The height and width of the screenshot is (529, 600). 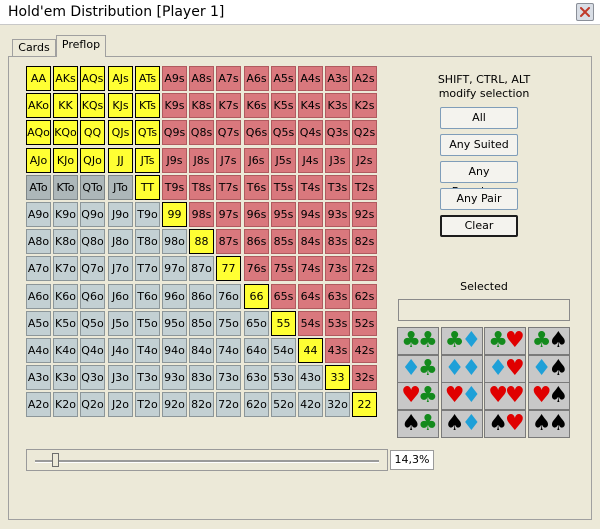 I want to click on hand-cell-54s: 54s, so click(x=310, y=323).